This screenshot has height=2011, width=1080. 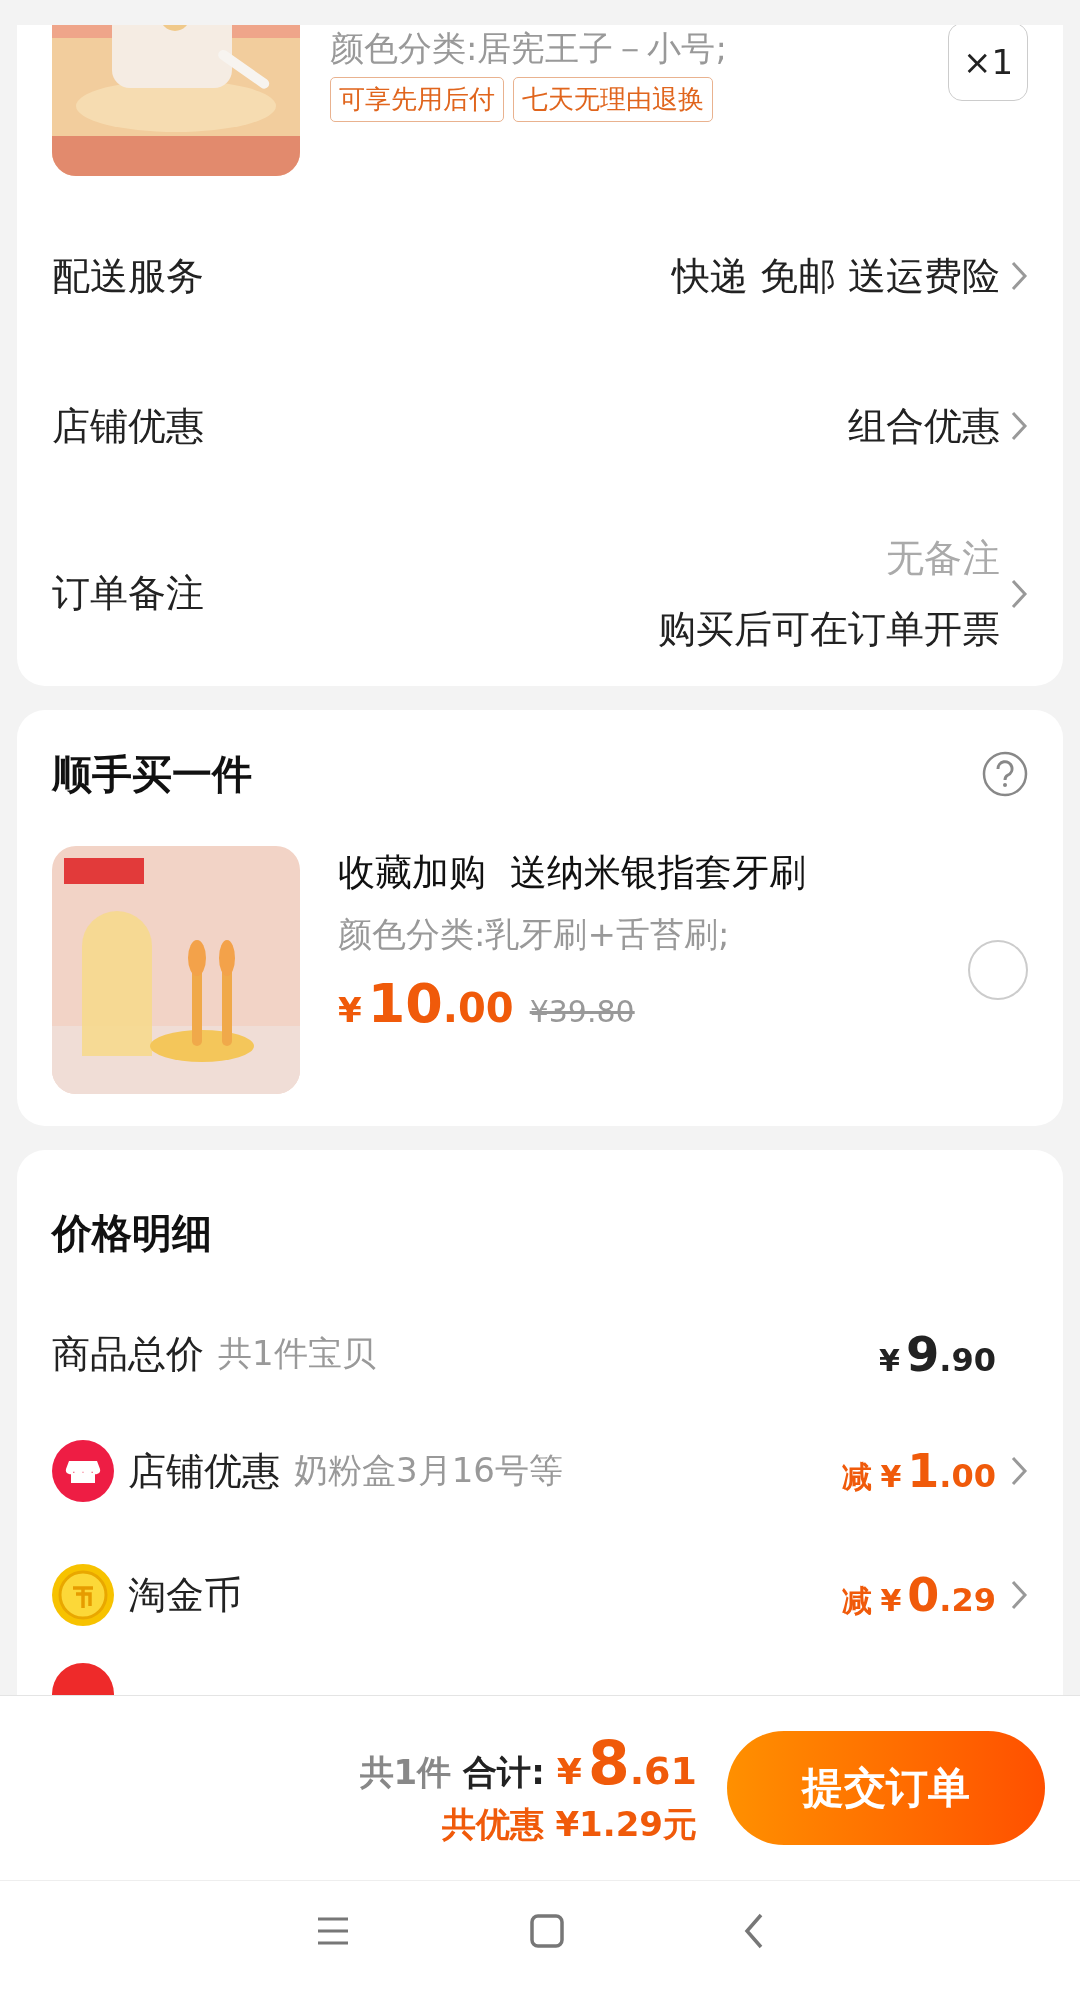 I want to click on option-label: 订单备注, so click(x=128, y=593).